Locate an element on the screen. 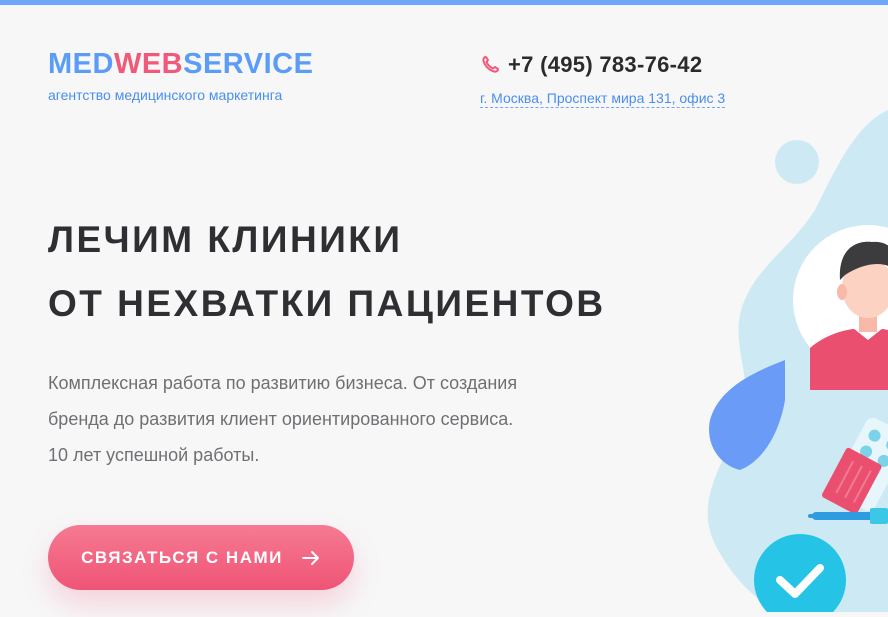  phone-link: +7 (495) 783-76-42 is located at coordinates (605, 65).